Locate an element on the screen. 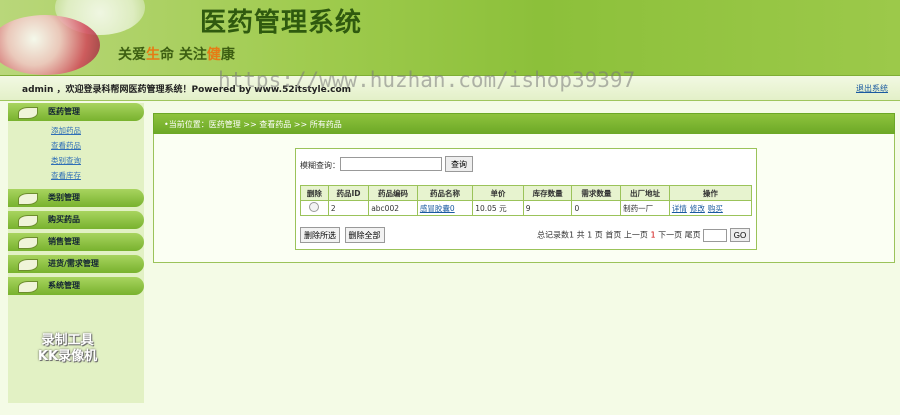 Image resolution: width=900 pixels, height=415 pixels. capsule-graphic is located at coordinates (50, 45).